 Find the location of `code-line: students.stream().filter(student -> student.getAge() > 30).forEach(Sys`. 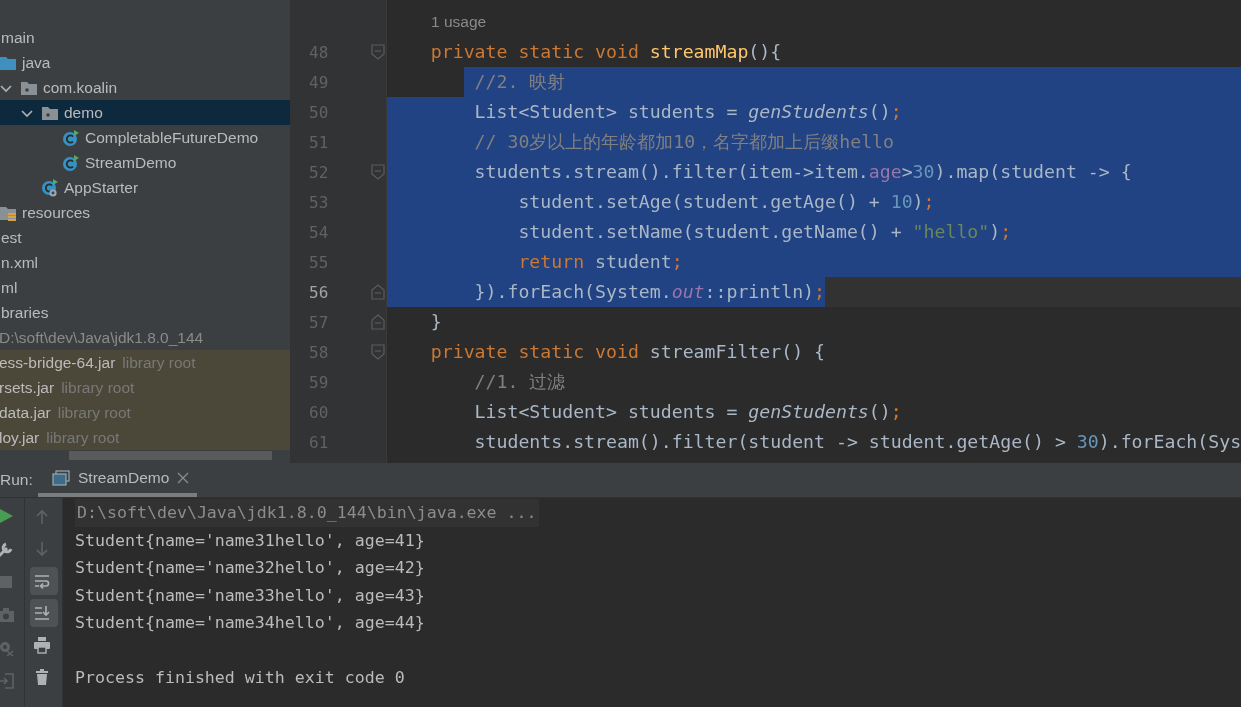

code-line: students.stream().filter(student -> student.getAge() > 30).forEach(Sys is located at coordinates (857, 442).